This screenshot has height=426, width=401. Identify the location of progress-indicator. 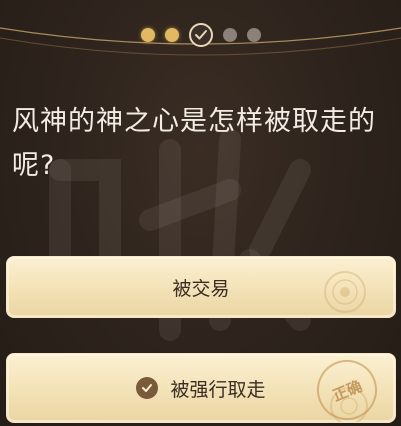
(200, 35).